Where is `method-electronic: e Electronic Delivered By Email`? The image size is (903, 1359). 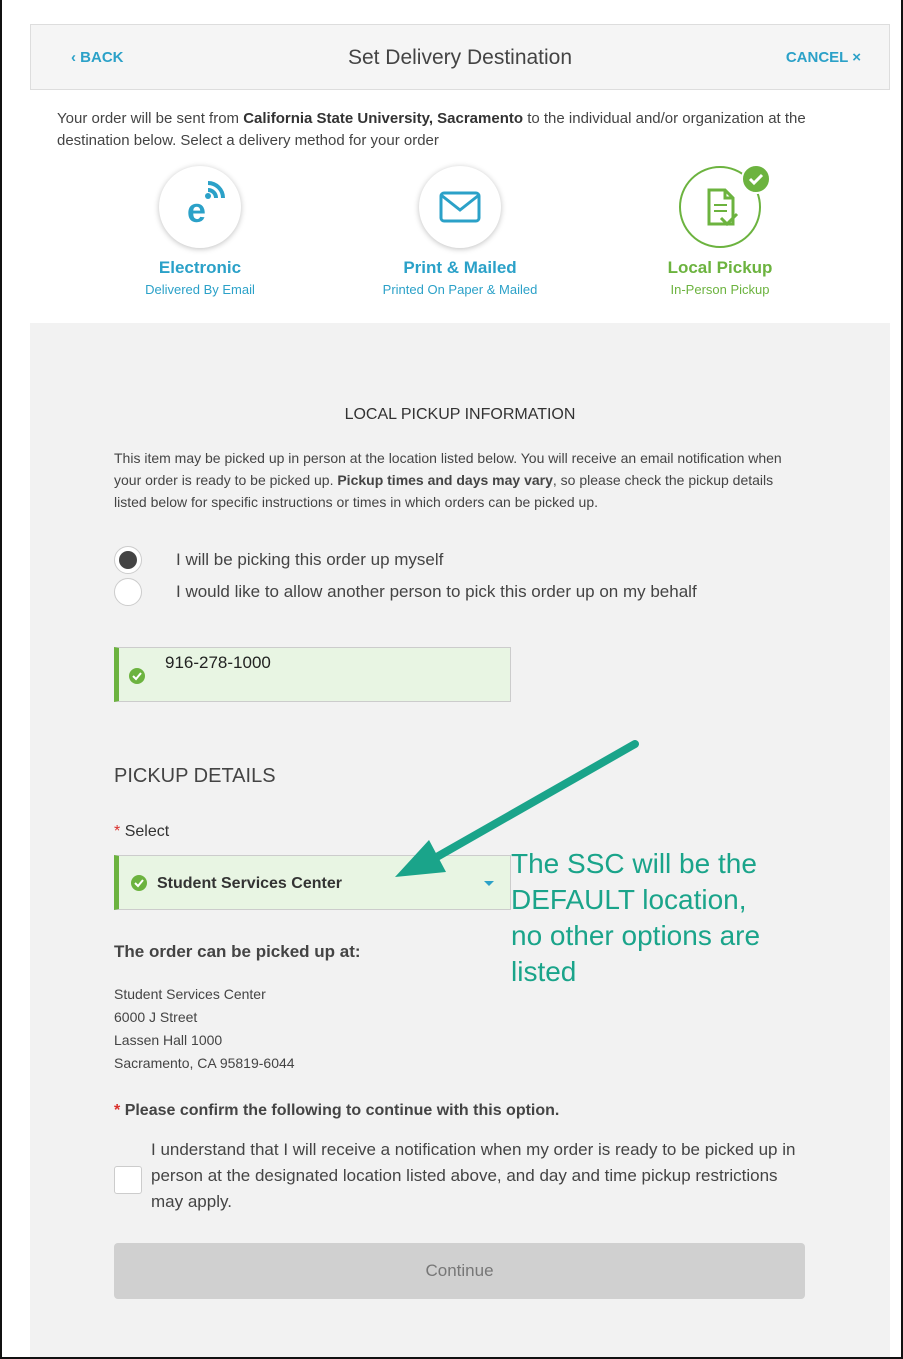 method-electronic: e Electronic Delivered By Email is located at coordinates (200, 231).